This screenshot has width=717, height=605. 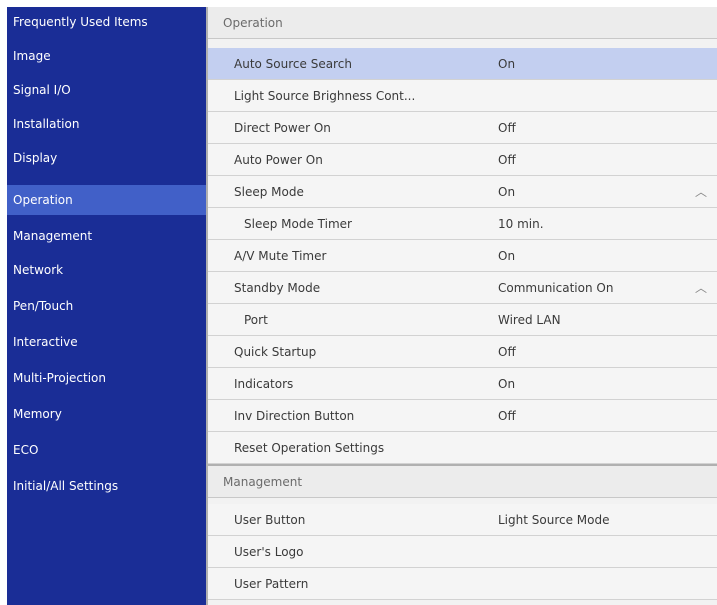 What do you see at coordinates (462, 448) in the screenshot?
I see `row-reset-operation-settings: Reset Operation Settings` at bounding box center [462, 448].